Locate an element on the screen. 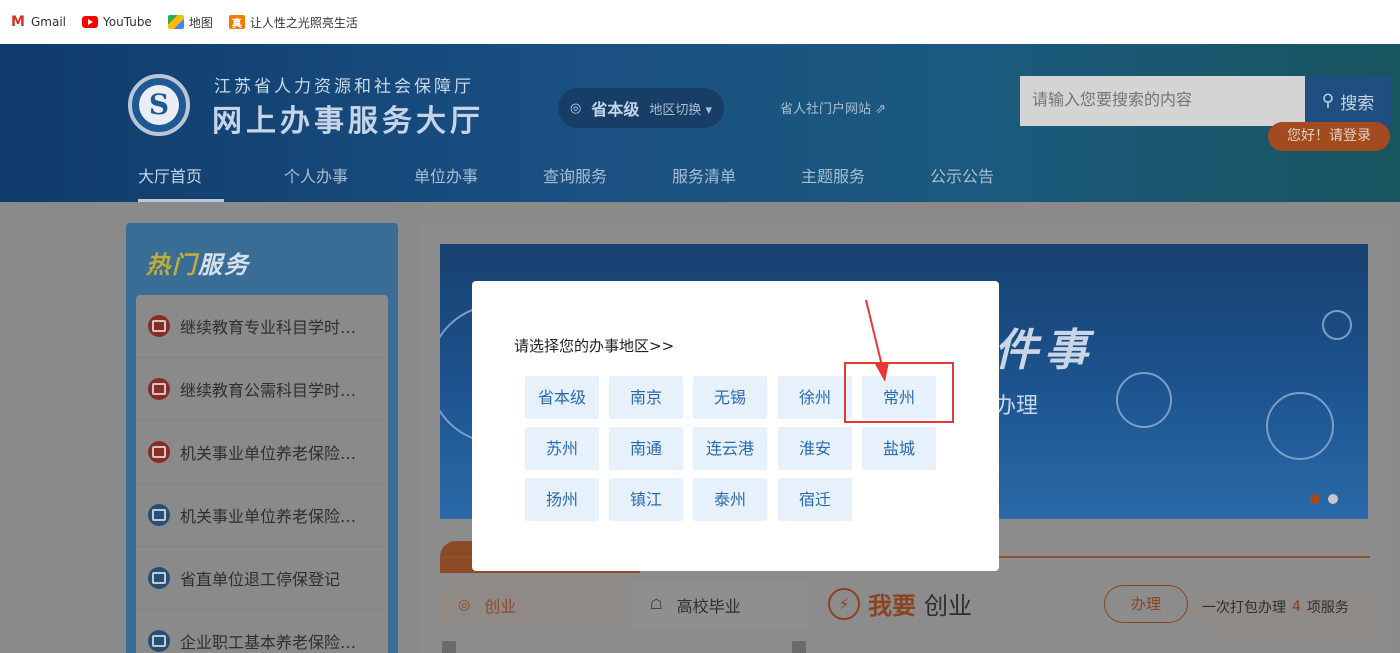 The height and width of the screenshot is (653, 1400). current-region: 省本级 is located at coordinates (615, 109).